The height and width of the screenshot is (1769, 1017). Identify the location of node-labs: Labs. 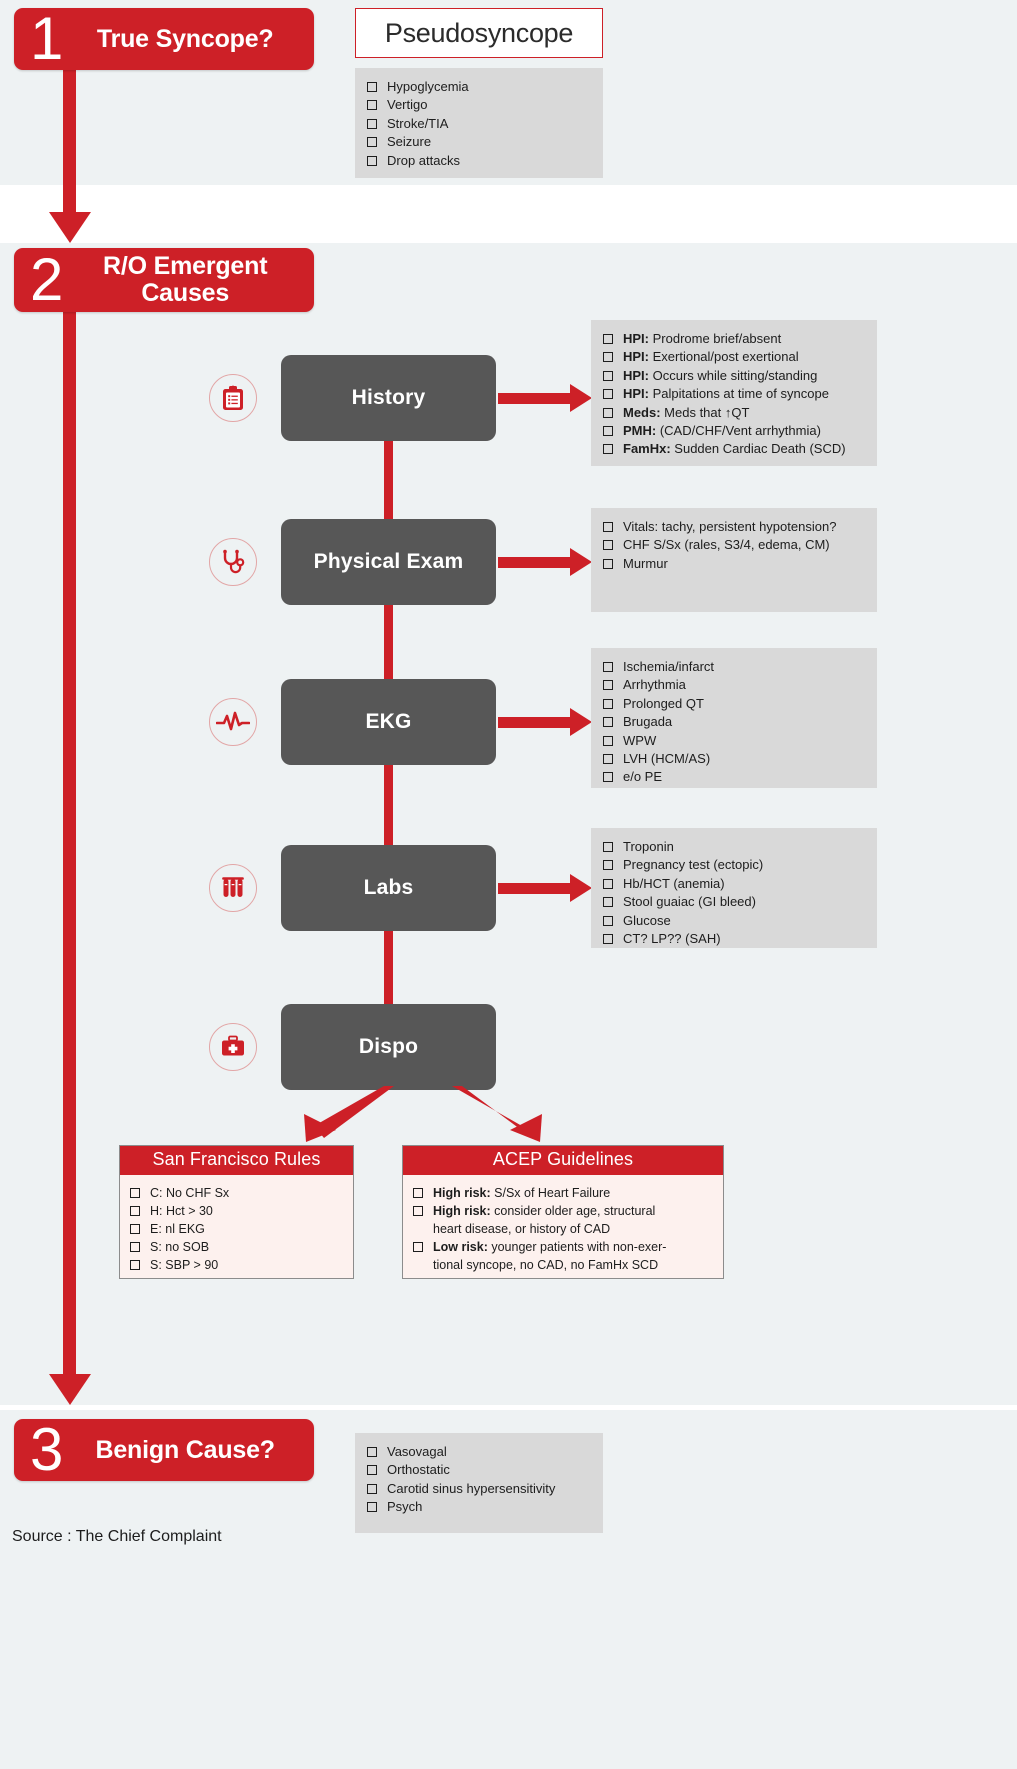
(388, 888).